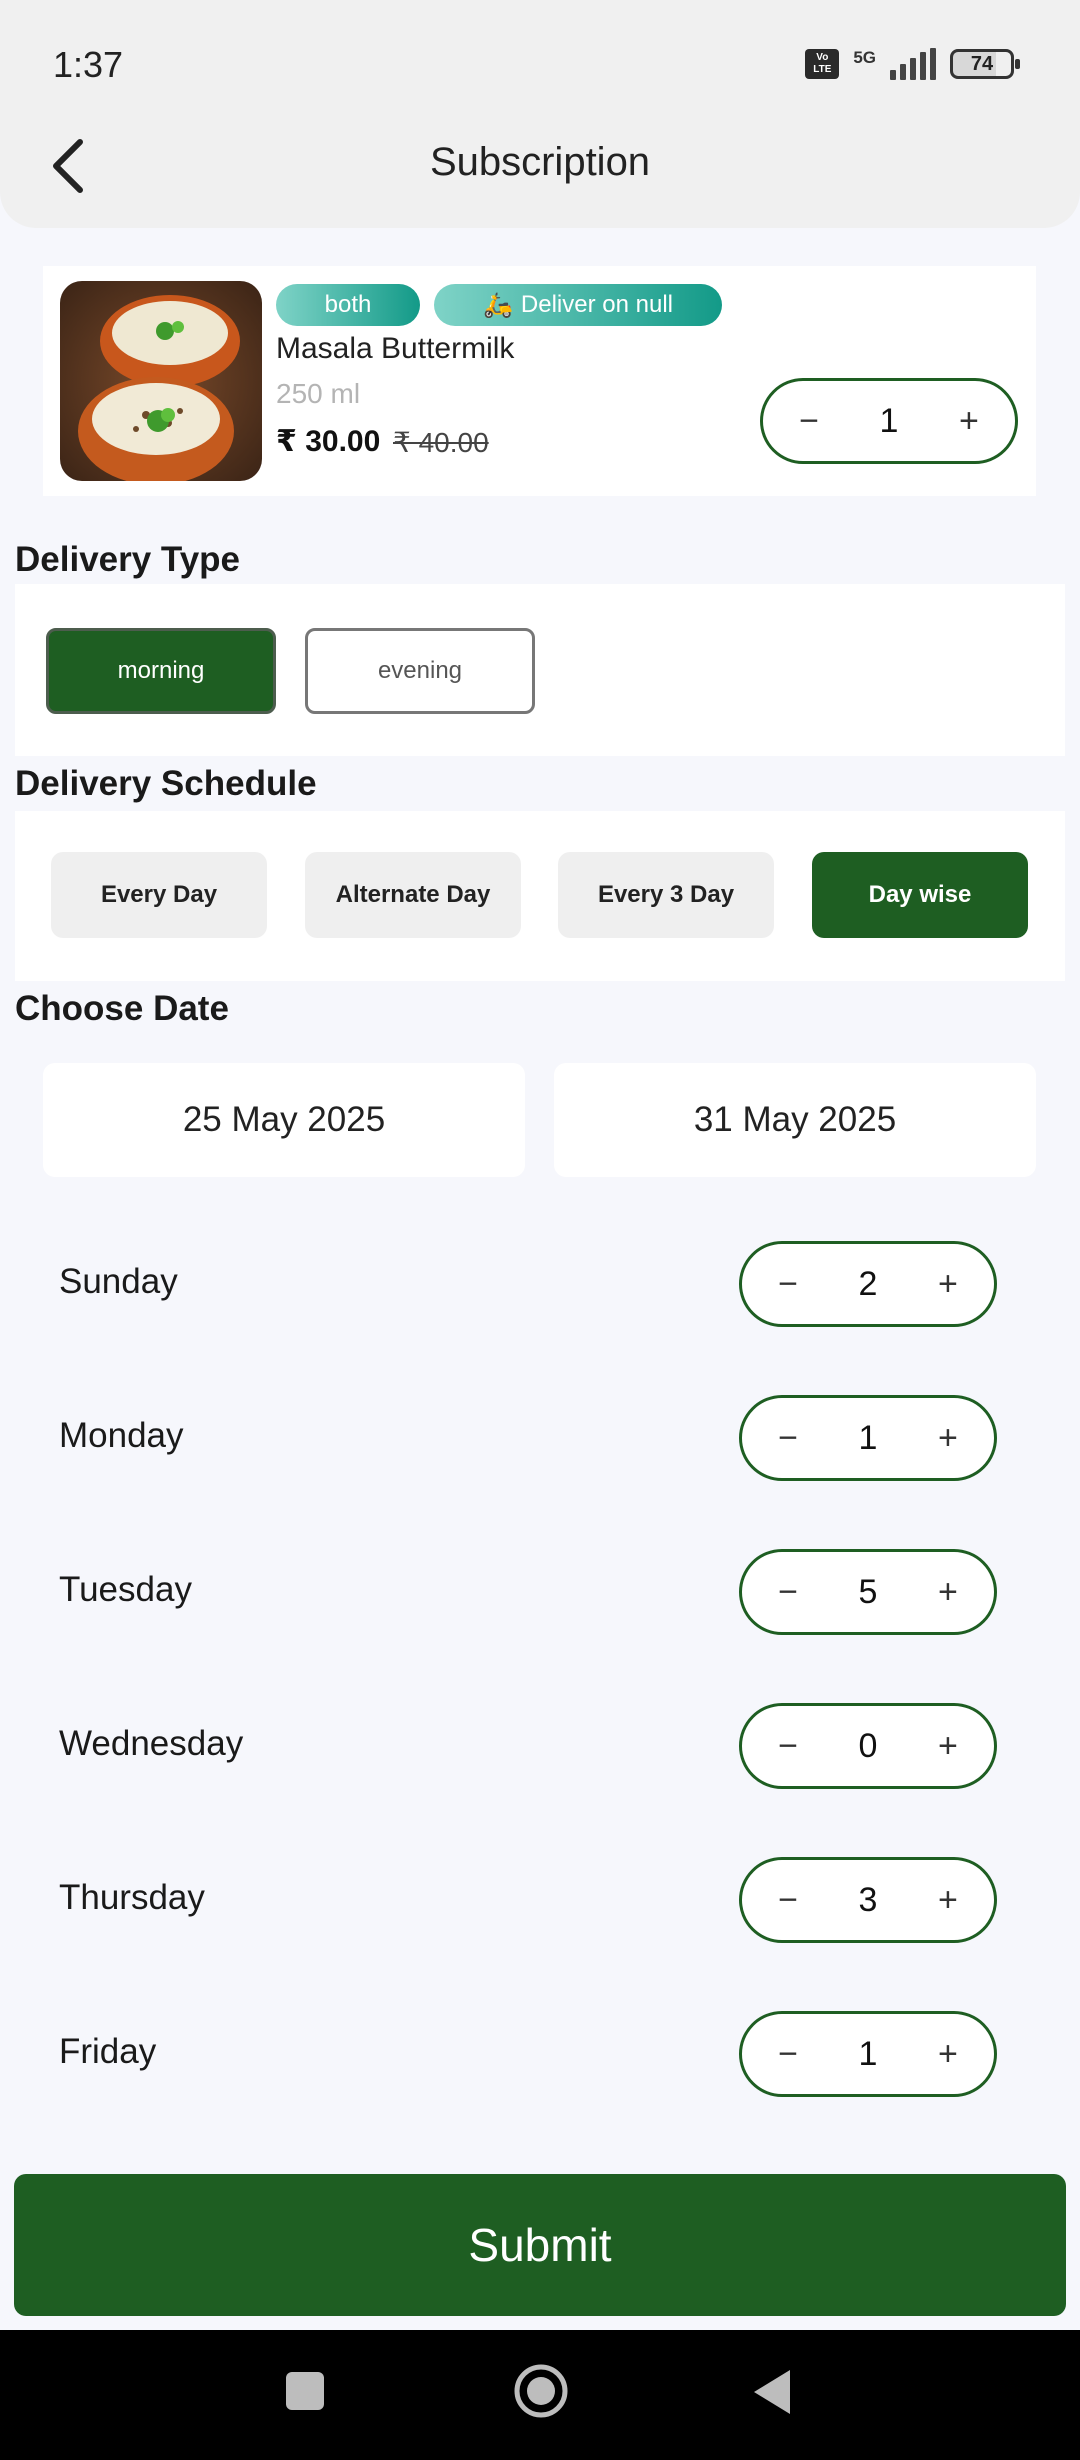 The image size is (1080, 2460). What do you see at coordinates (395, 348) in the screenshot?
I see `product-name: Masala Buttermilk` at bounding box center [395, 348].